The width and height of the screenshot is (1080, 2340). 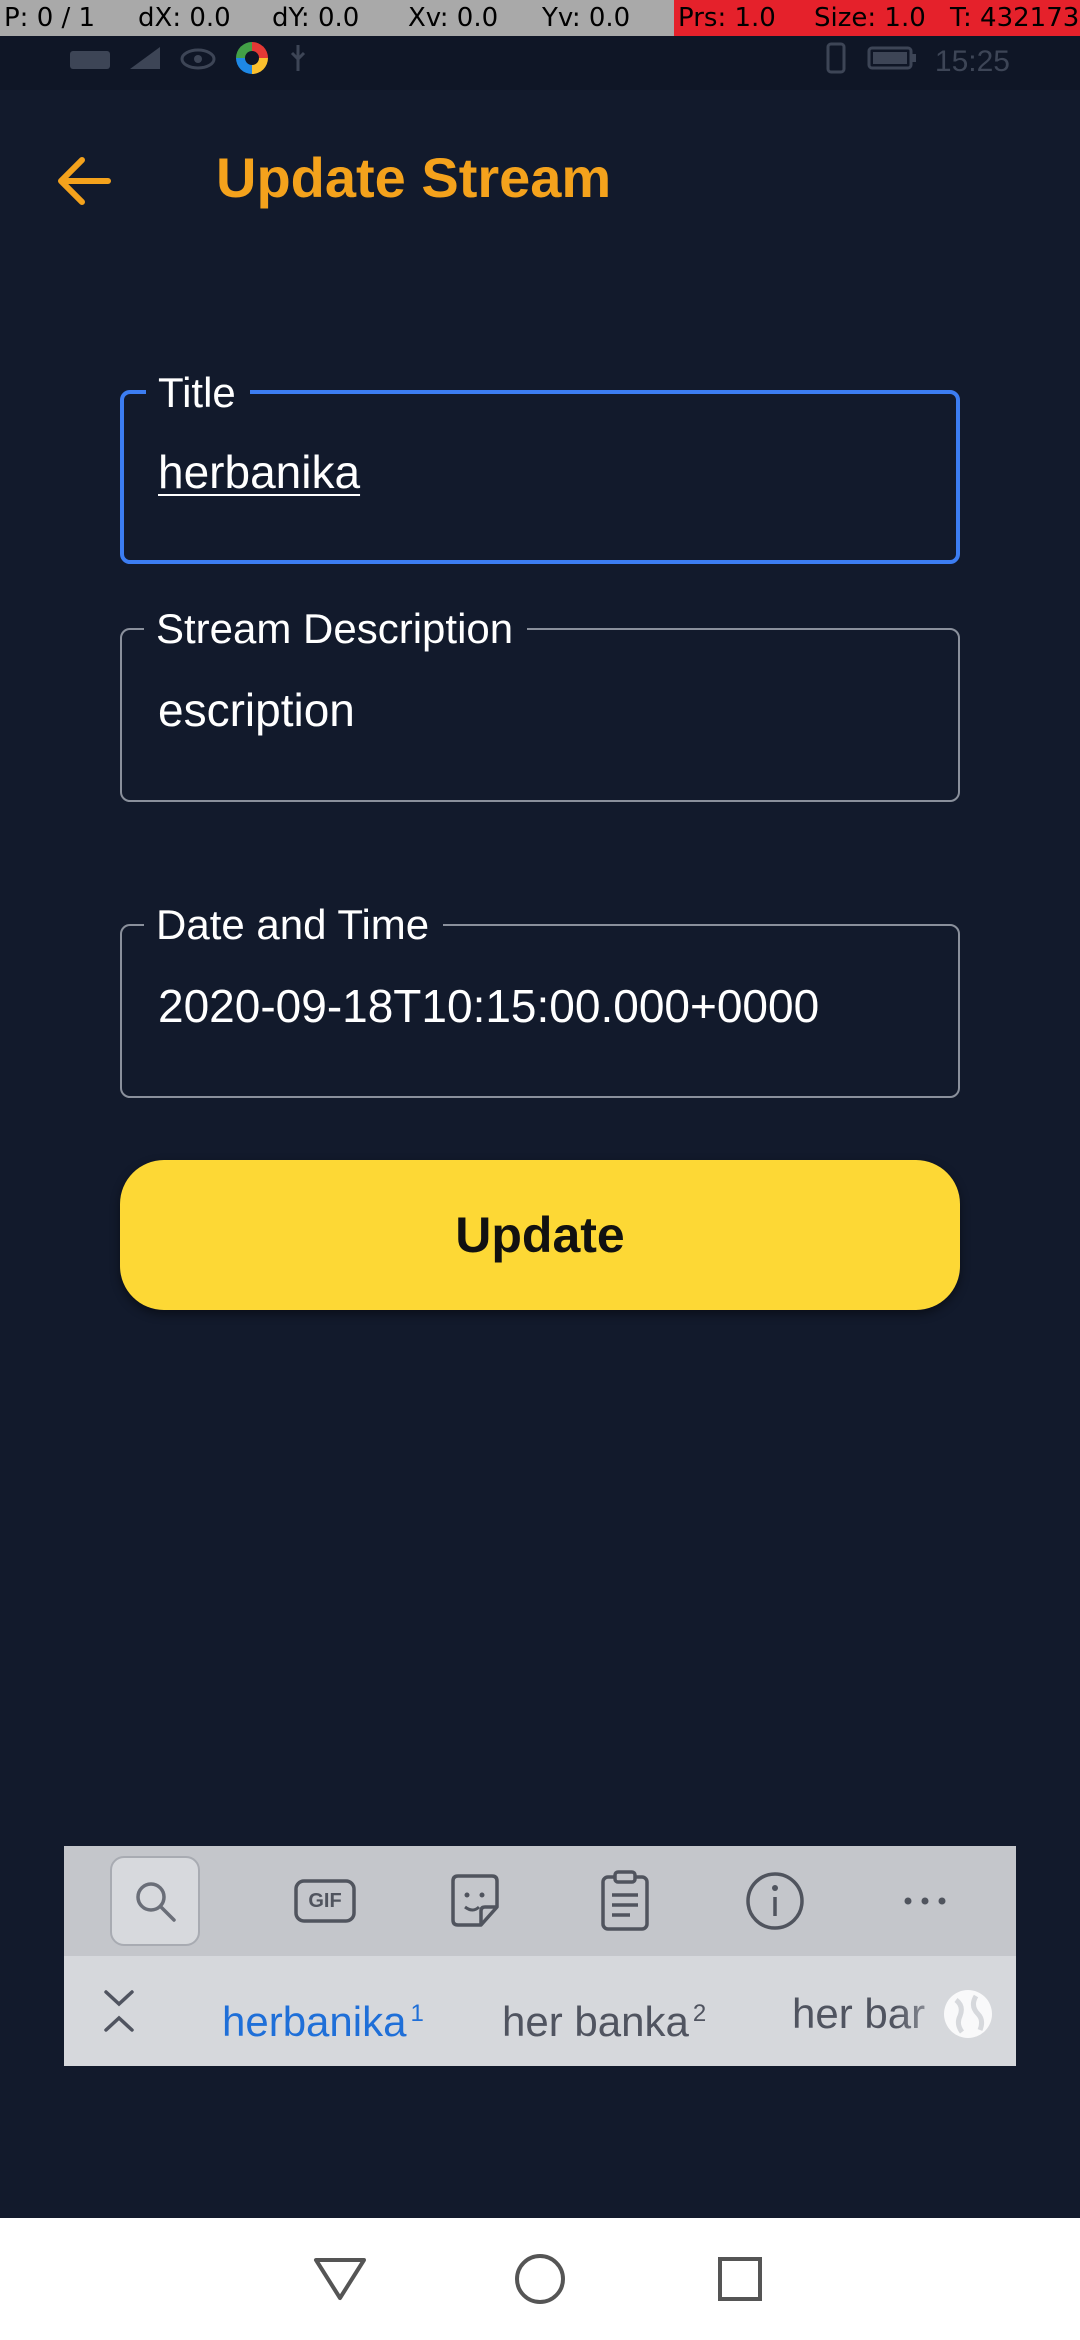 What do you see at coordinates (540, 1901) in the screenshot?
I see `keyboard-toolbar: GIF` at bounding box center [540, 1901].